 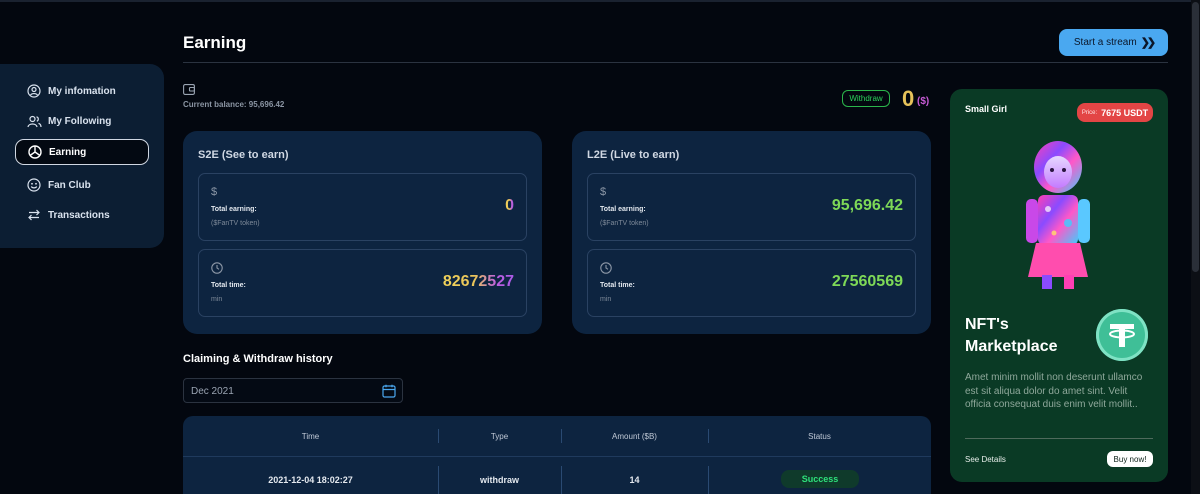 I want to click on nft-artwork-image, so click(x=1058, y=213).